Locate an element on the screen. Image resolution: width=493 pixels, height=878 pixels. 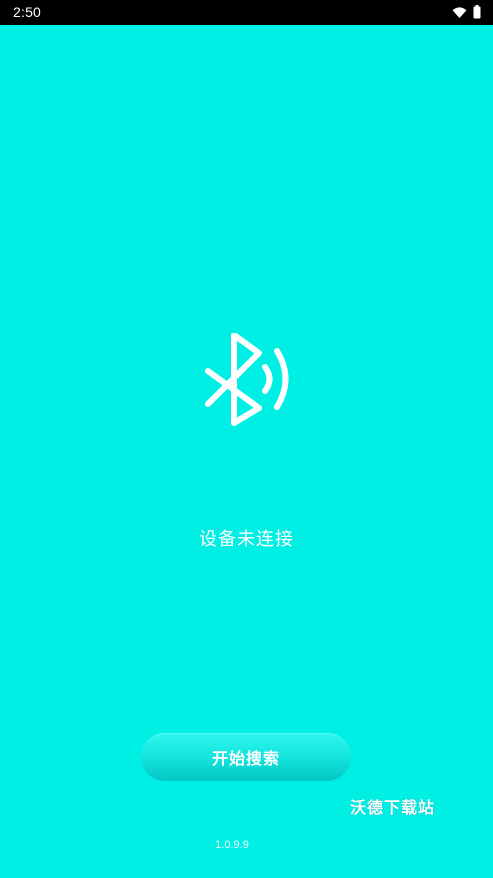
version-text: 1.0.9.9 is located at coordinates (232, 845).